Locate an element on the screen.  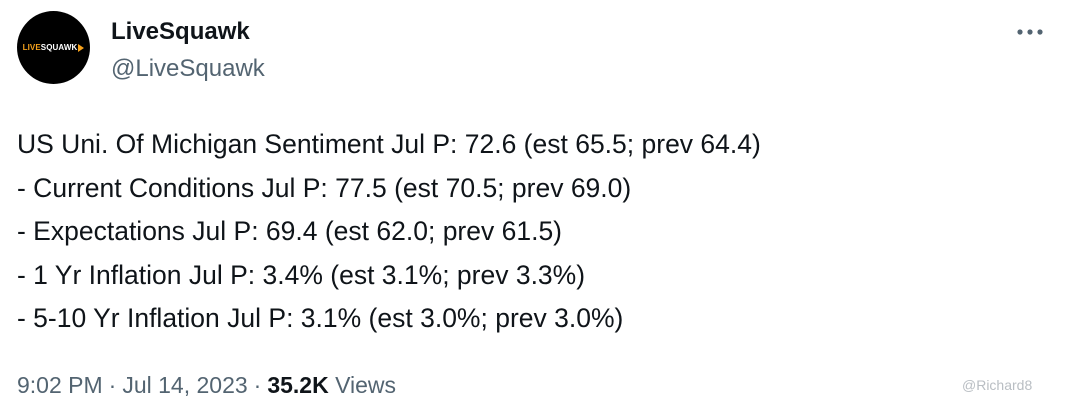
tweet-time: 9:02 PM is located at coordinates (60, 385).